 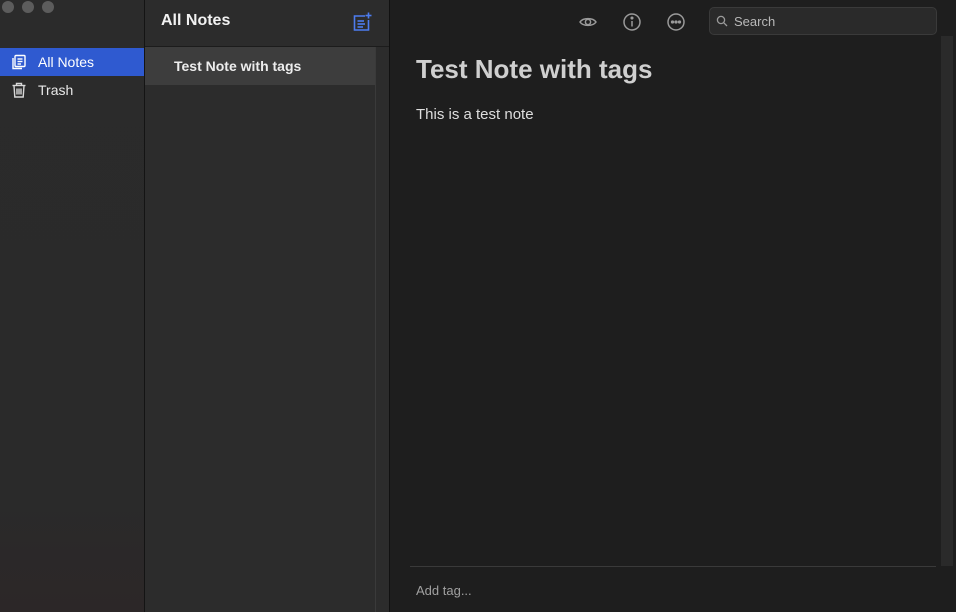 What do you see at coordinates (829, 21) in the screenshot?
I see `search-input` at bounding box center [829, 21].